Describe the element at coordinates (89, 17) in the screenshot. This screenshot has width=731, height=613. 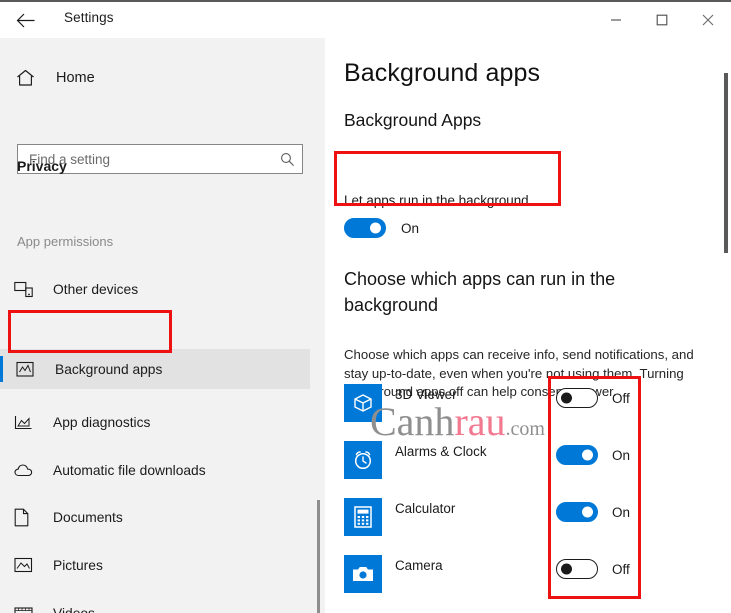
I see `window-title: Settings` at that location.